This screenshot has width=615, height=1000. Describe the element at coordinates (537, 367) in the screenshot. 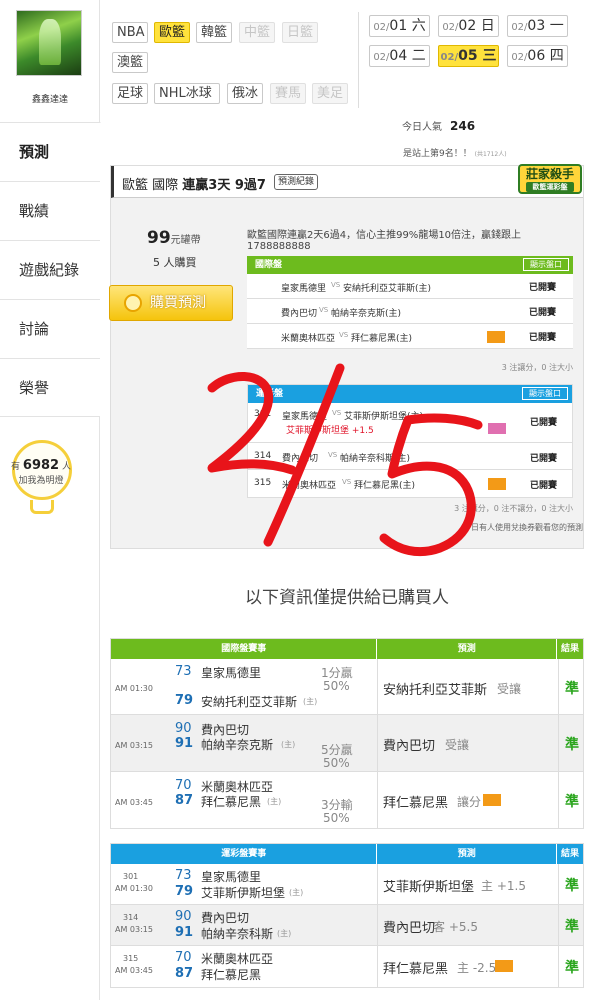

I see `intl-summary: 3 注讓分，0 注大小` at that location.